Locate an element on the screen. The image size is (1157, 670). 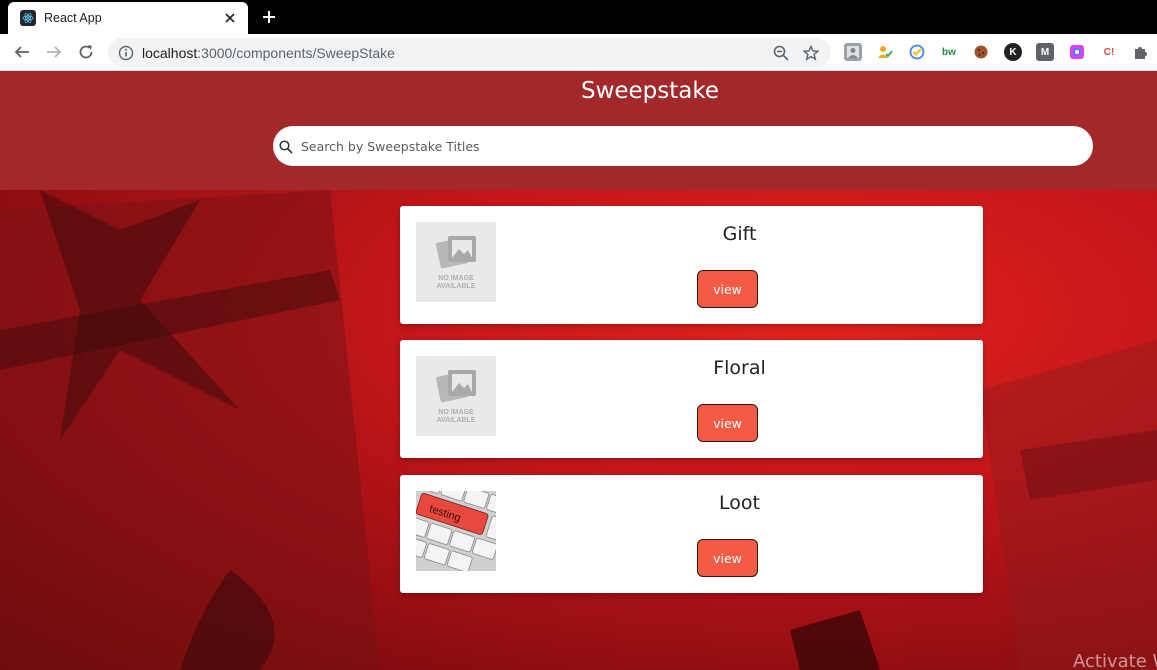
sweepstake-card-loot: testing Loot view is located at coordinates (691, 534).